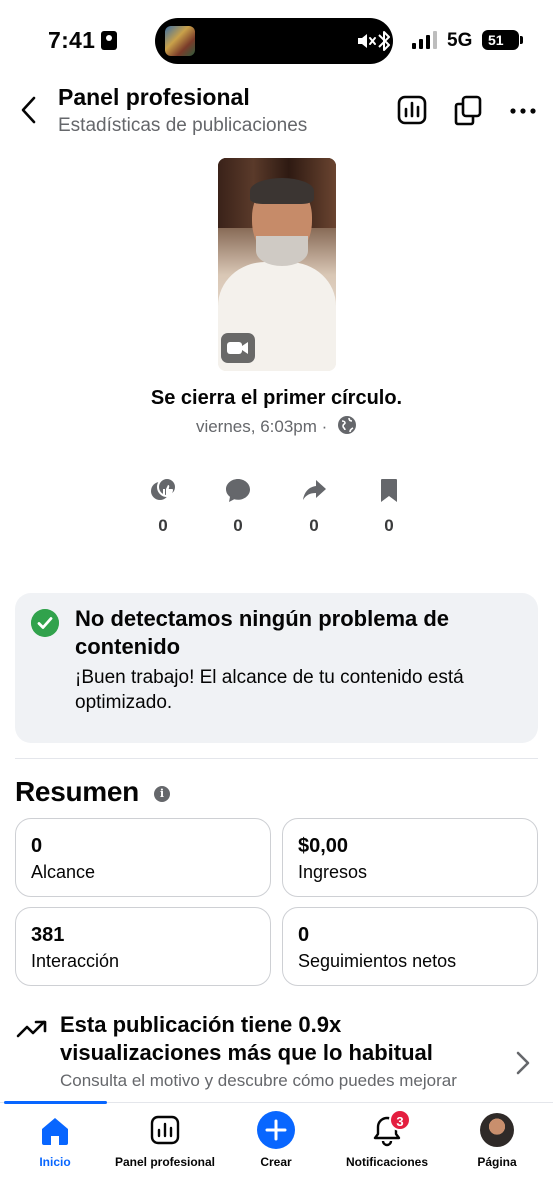 This screenshot has height=1200, width=553. What do you see at coordinates (400, 1120) in the screenshot?
I see `notification-badge: 3` at bounding box center [400, 1120].